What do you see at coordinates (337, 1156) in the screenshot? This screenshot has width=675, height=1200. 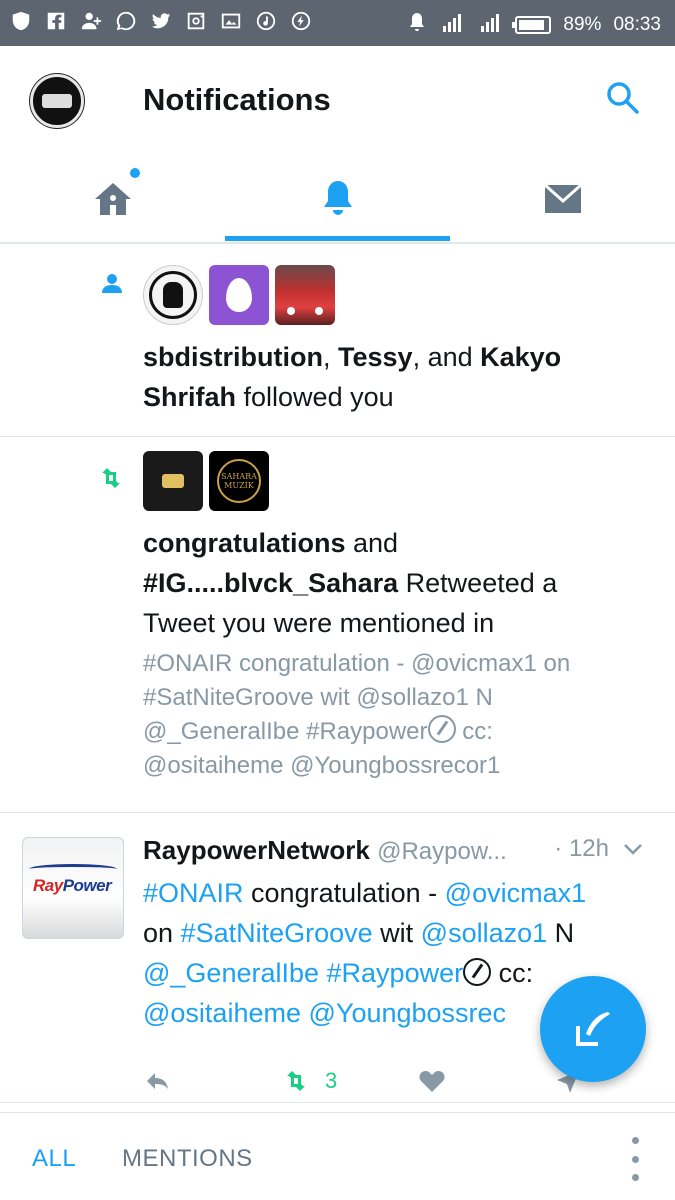 I see `notification-filter-bar: ALL MENTIONS` at bounding box center [337, 1156].